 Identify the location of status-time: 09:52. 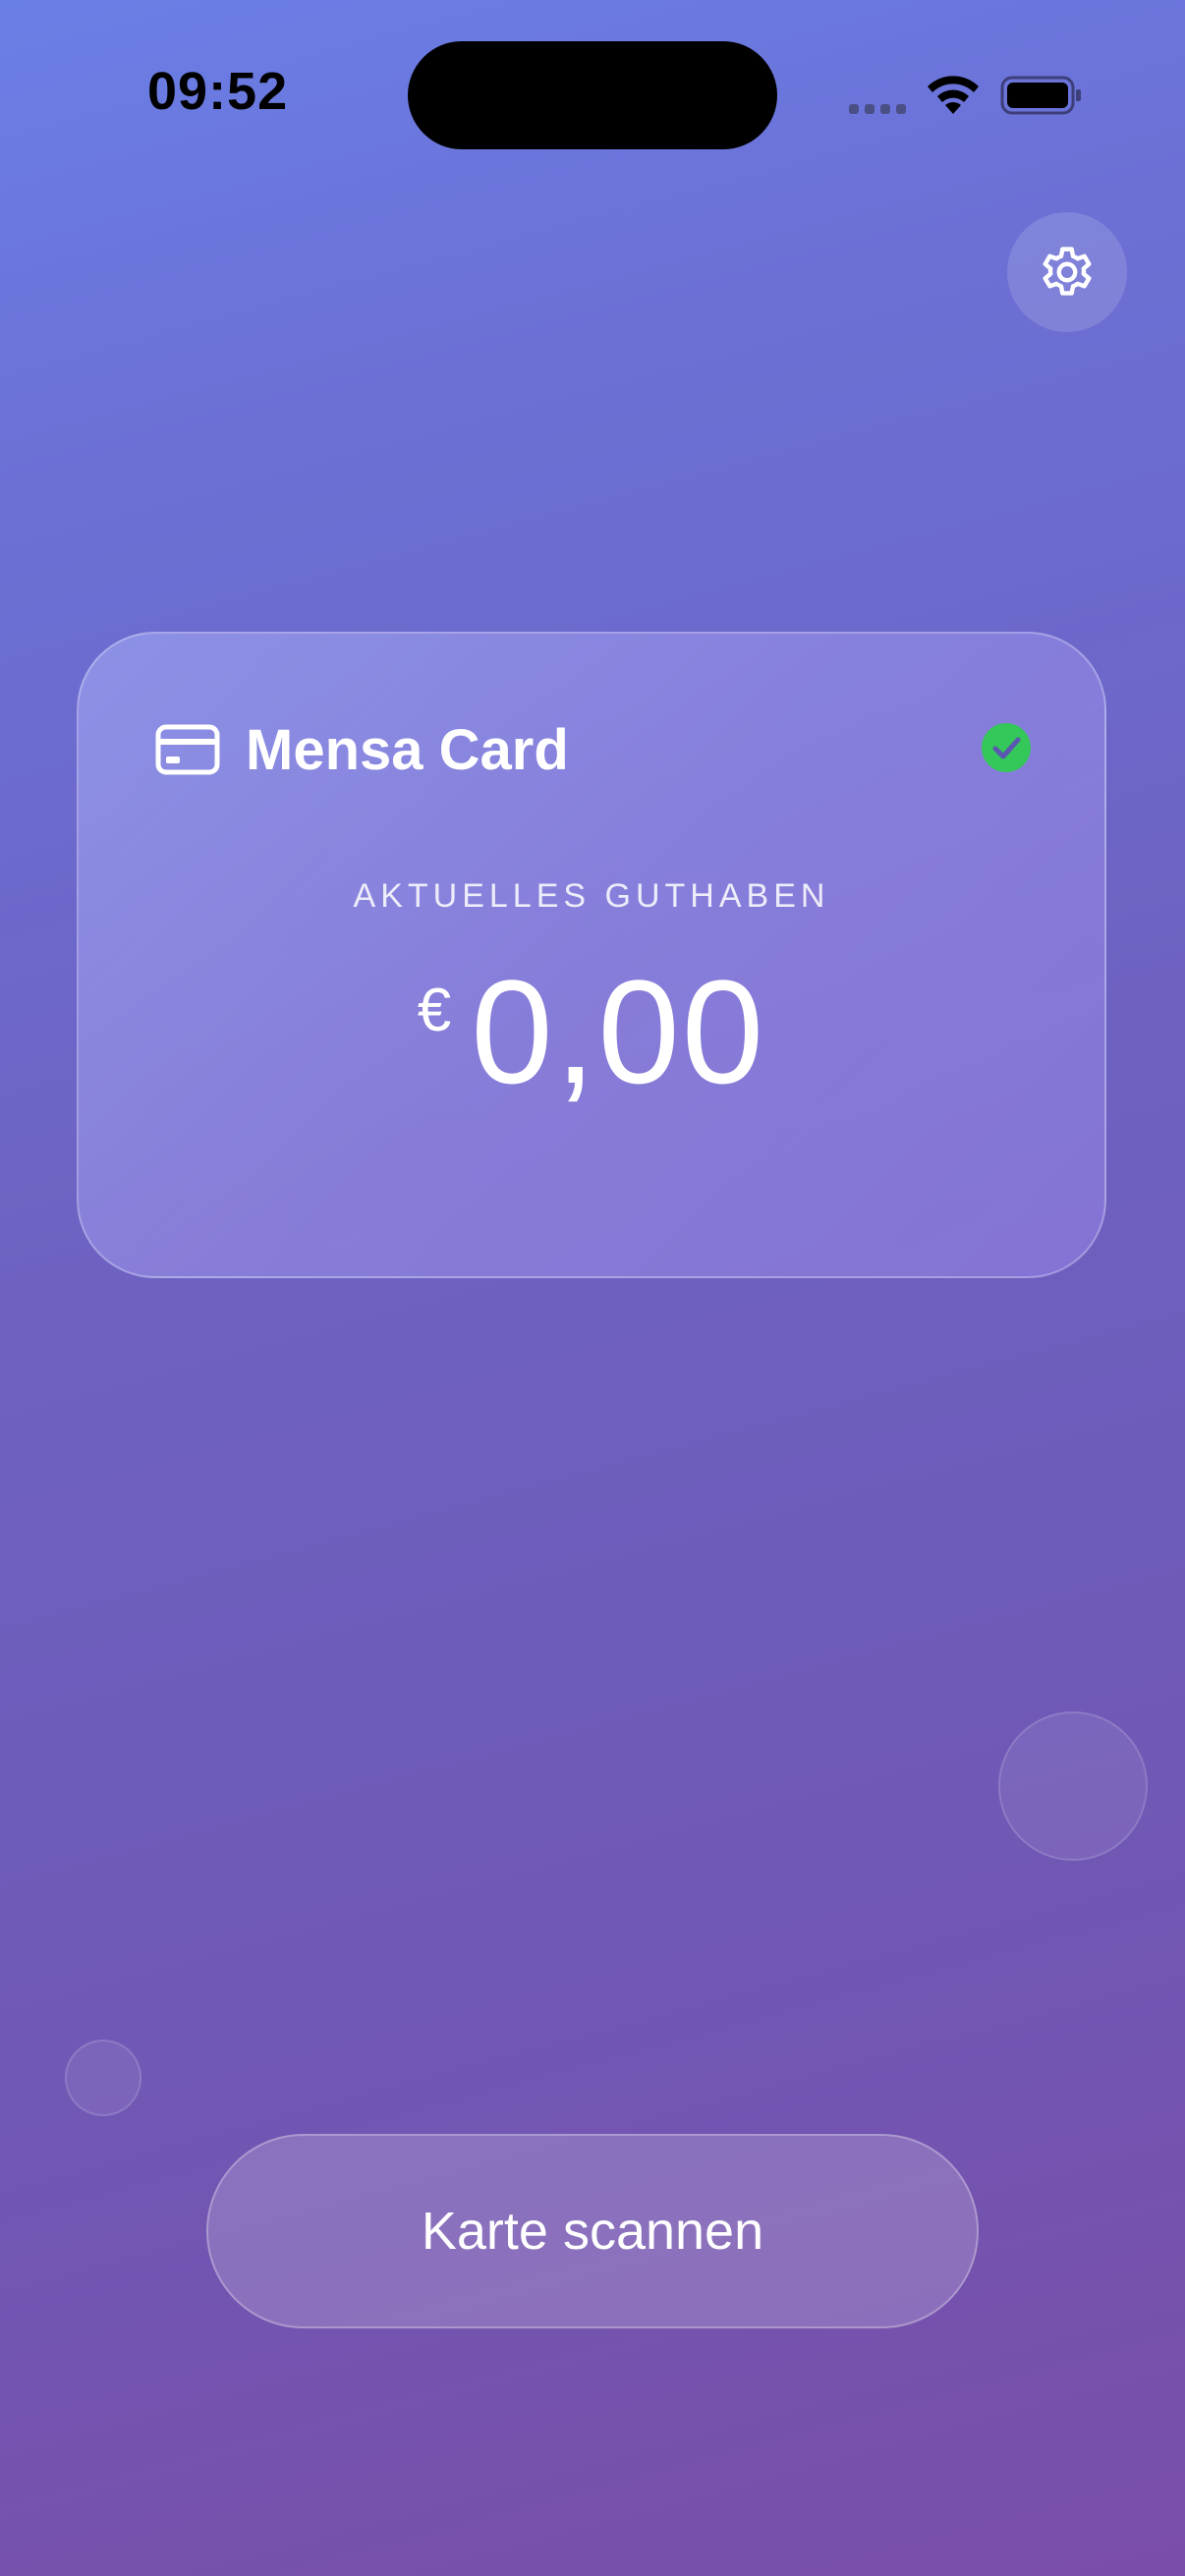
(218, 91).